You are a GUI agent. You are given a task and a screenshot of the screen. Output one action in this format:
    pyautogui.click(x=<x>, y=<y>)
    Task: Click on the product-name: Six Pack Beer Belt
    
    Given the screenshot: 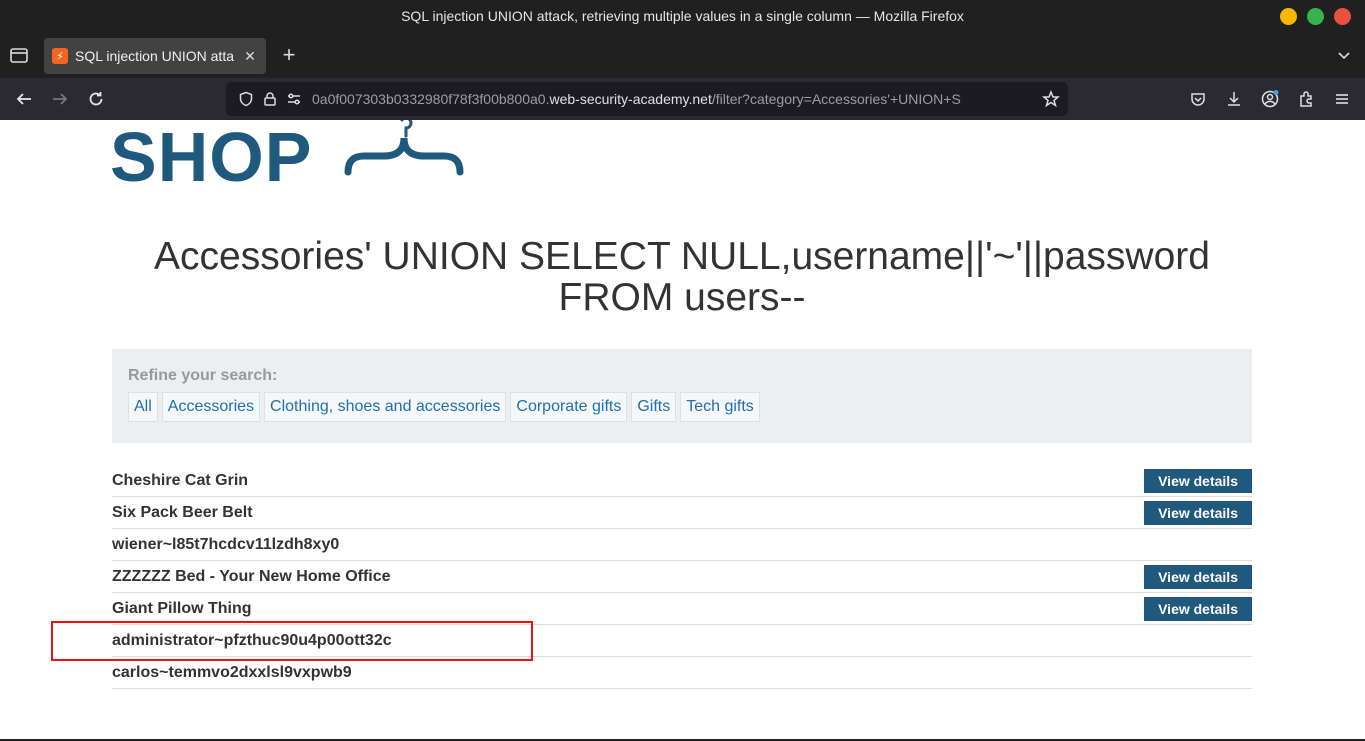 What is the action you would take?
    pyautogui.click(x=182, y=512)
    